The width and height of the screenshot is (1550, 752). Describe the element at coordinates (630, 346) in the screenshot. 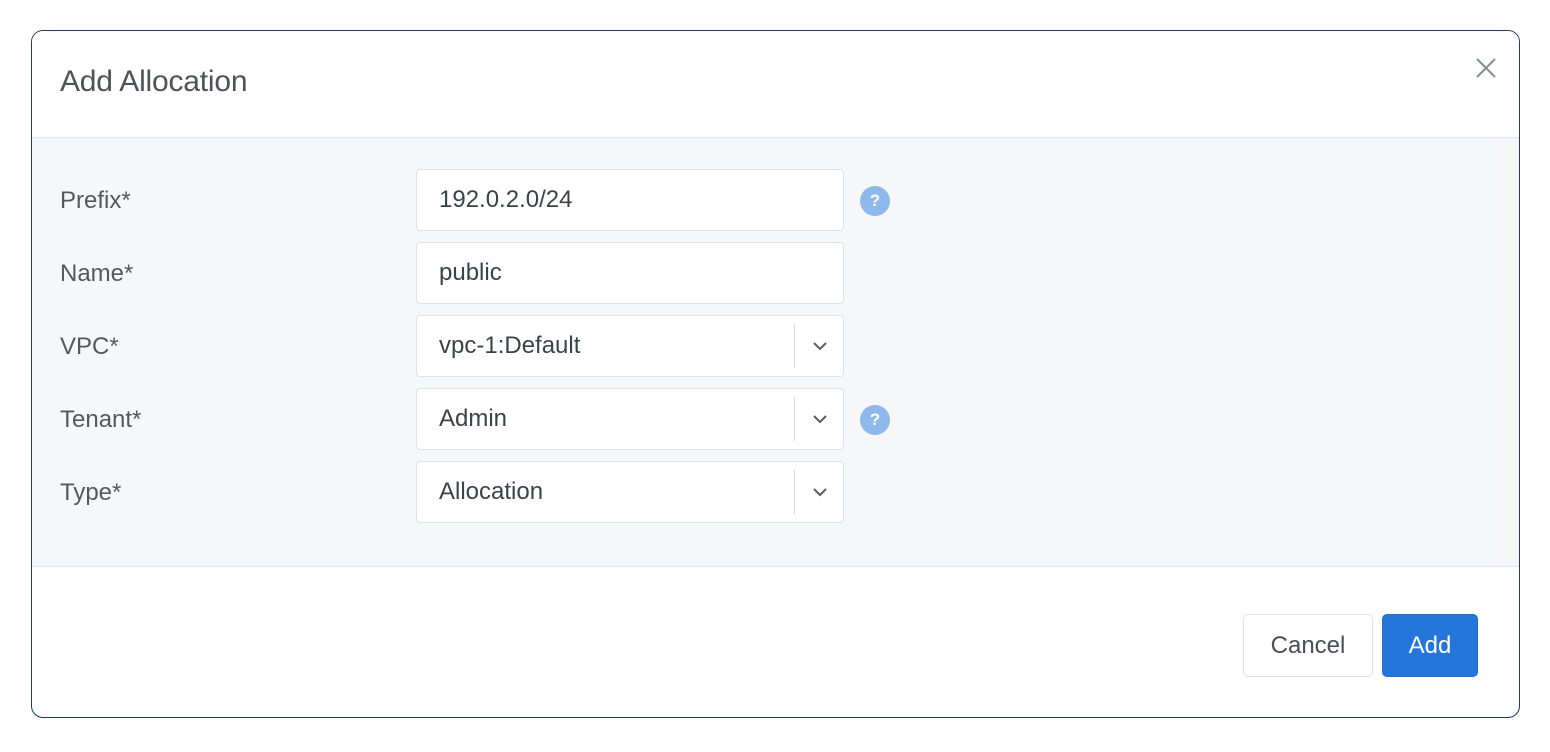

I see `vpc-select: vpc-1:Default` at that location.